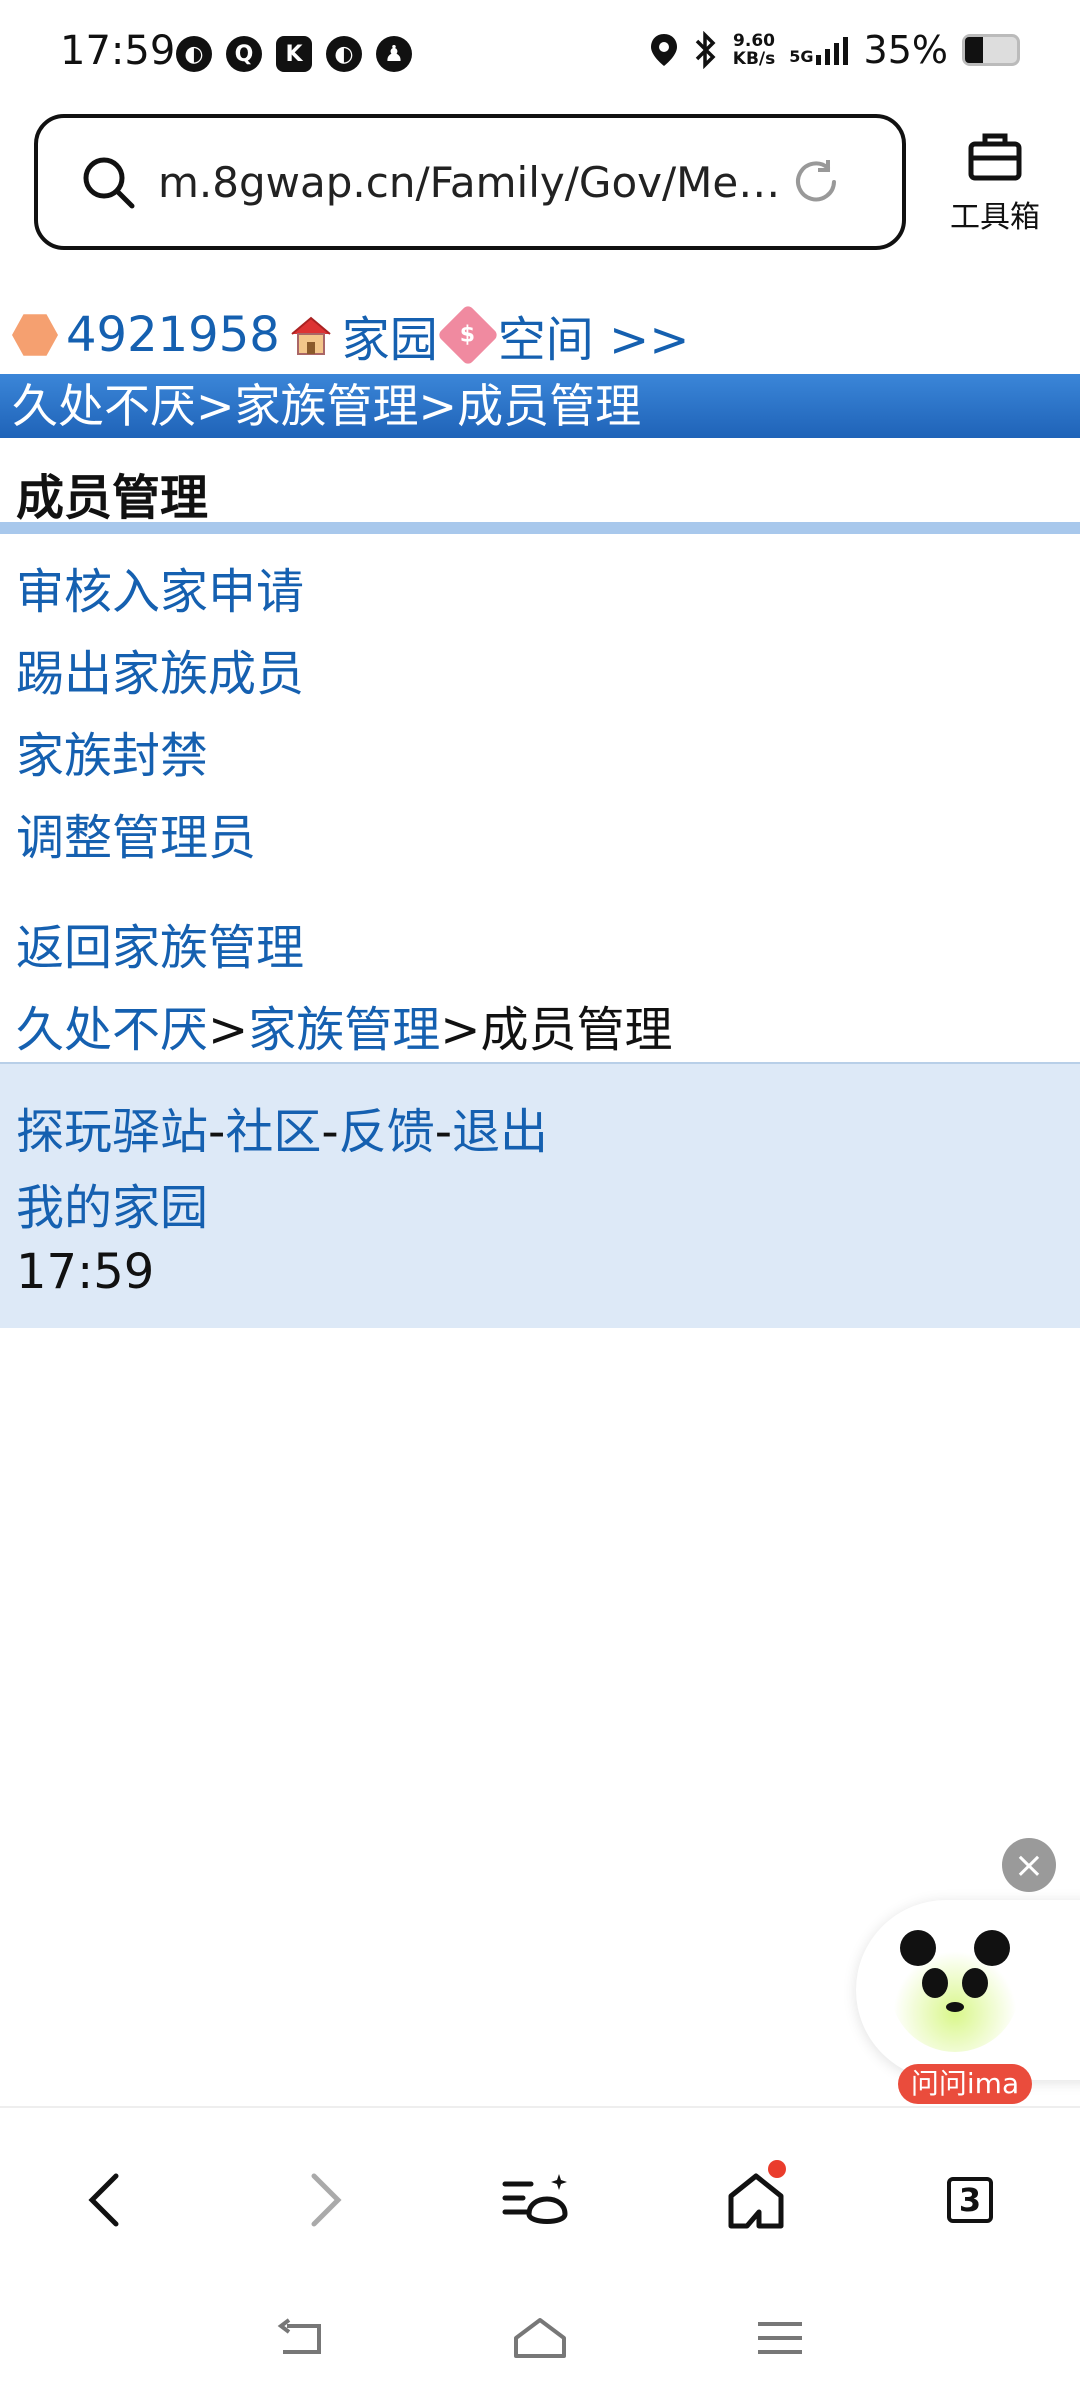 This screenshot has width=1080, height=2400. What do you see at coordinates (244, 54) in the screenshot?
I see `q-app-icon: Q` at bounding box center [244, 54].